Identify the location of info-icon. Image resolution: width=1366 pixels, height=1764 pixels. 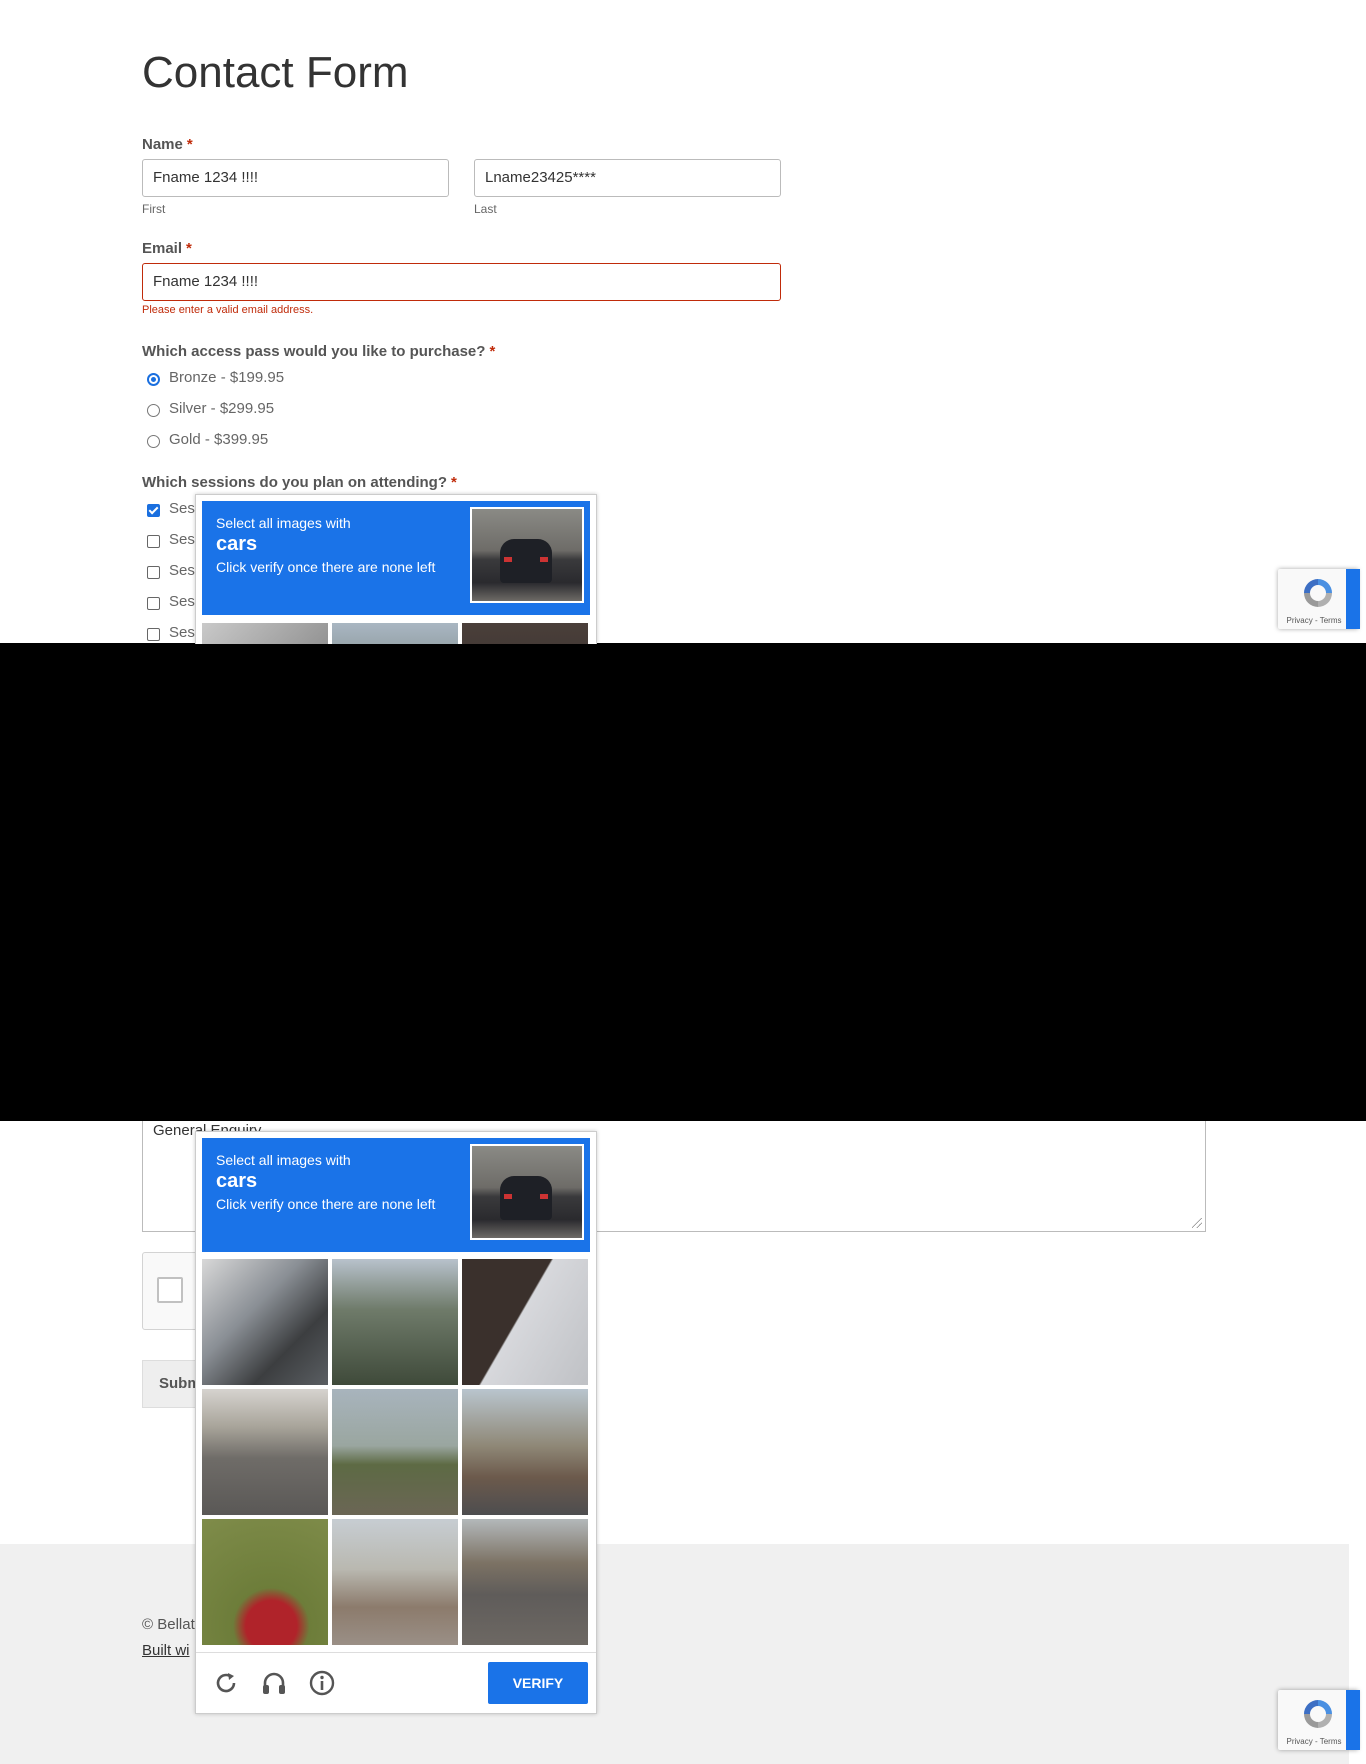
(322, 1683).